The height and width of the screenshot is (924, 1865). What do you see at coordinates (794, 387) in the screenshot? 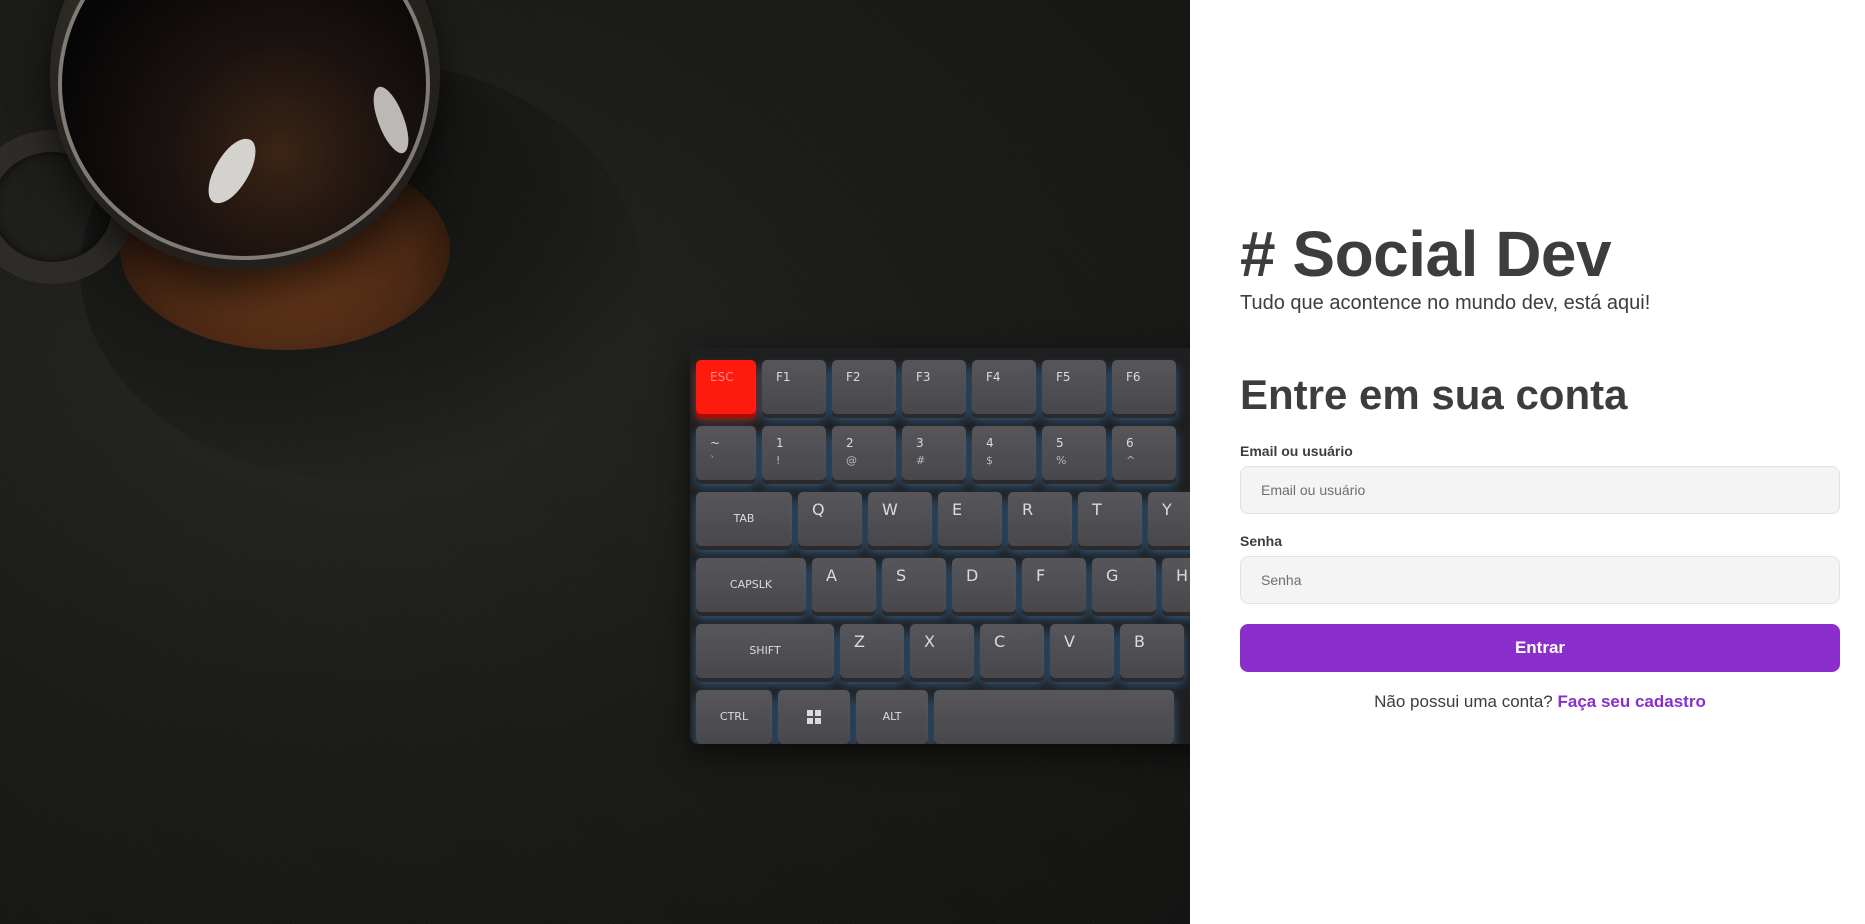
I see `key-f1: F1` at bounding box center [794, 387].